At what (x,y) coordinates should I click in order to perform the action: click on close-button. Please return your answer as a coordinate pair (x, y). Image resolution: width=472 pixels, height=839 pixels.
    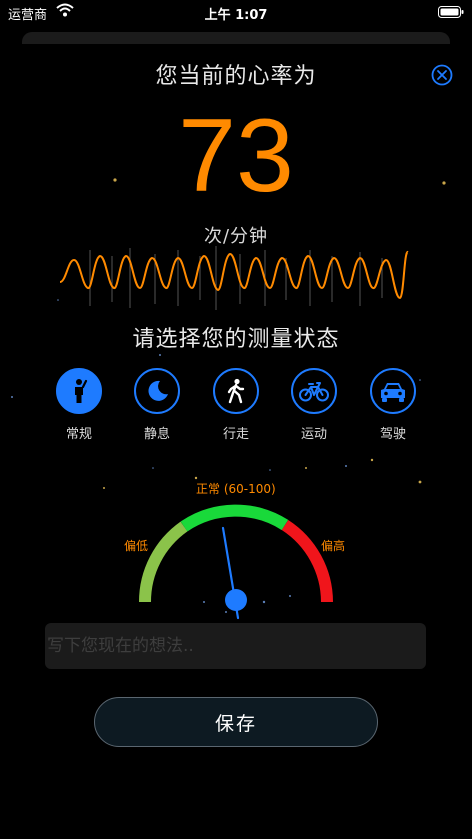
    Looking at the image, I should click on (442, 75).